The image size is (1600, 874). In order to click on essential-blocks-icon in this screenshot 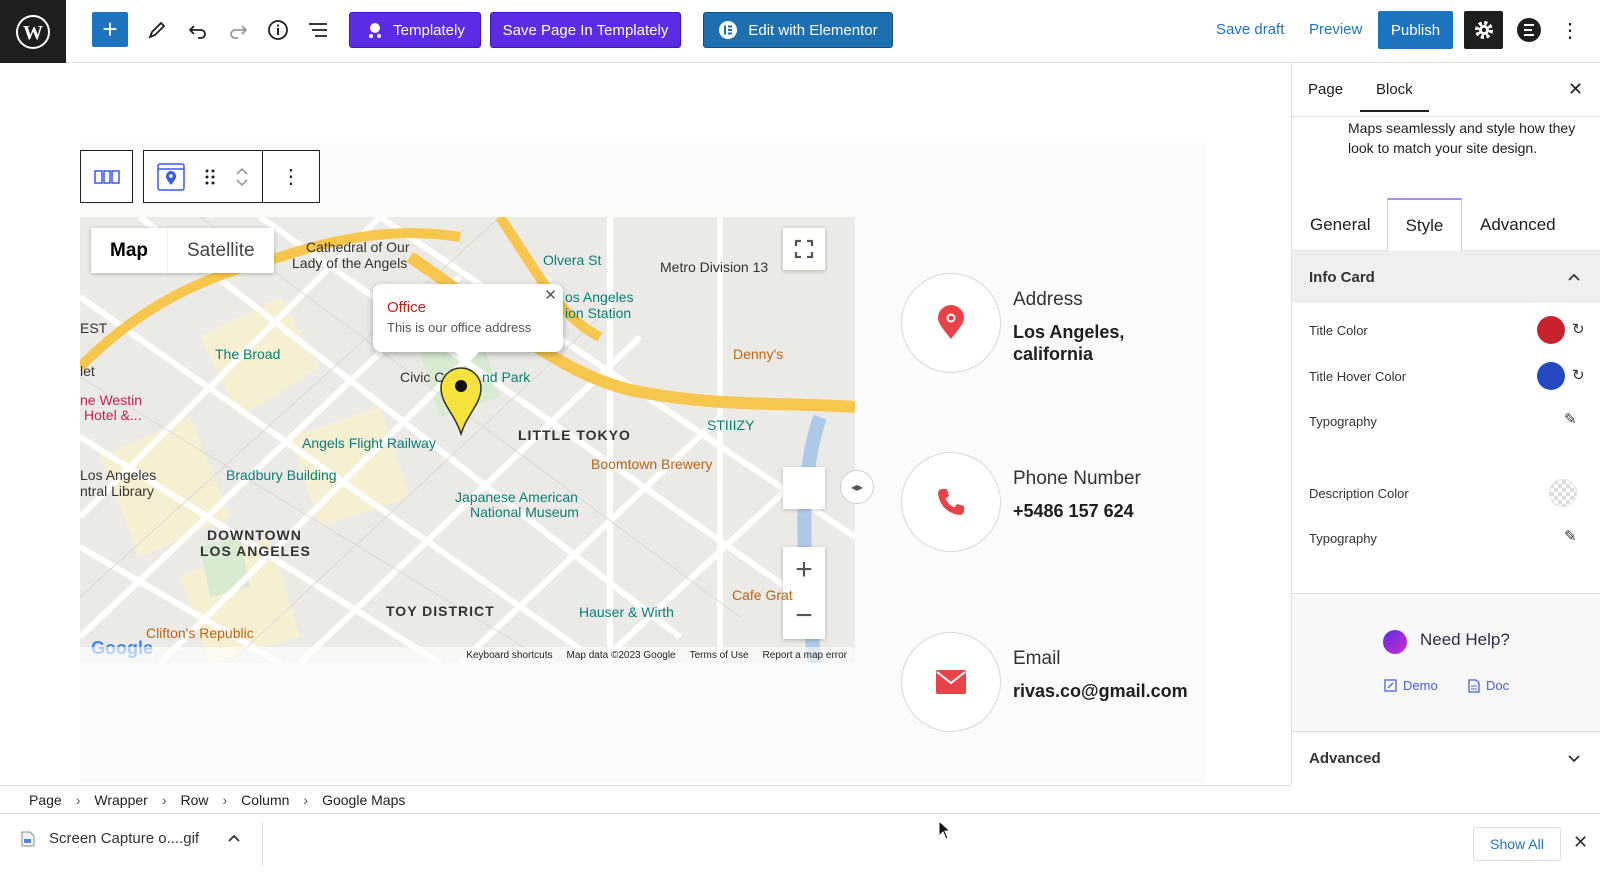, I will do `click(1529, 30)`.